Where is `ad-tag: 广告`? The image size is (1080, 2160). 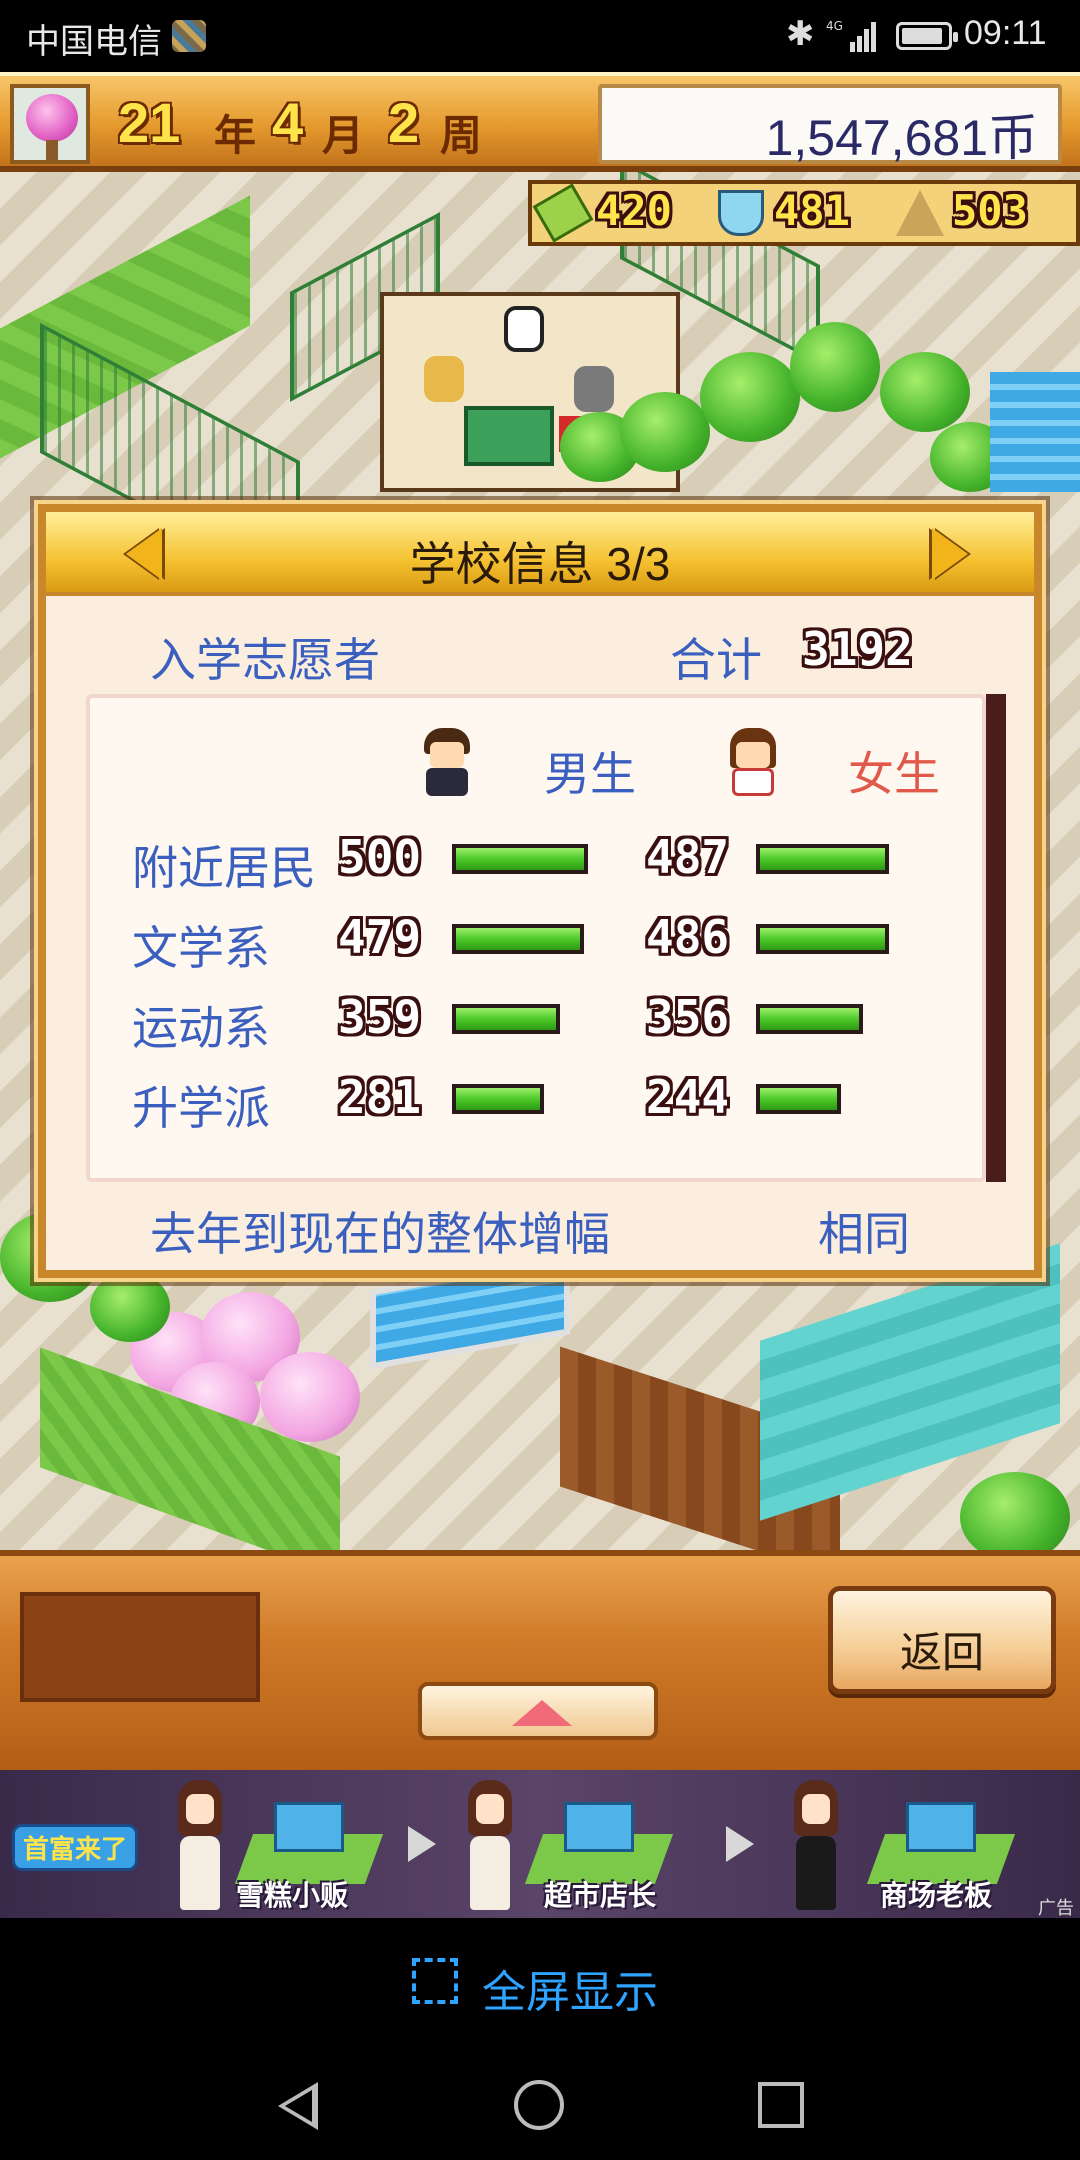
ad-tag: 广告 is located at coordinates (1056, 1908).